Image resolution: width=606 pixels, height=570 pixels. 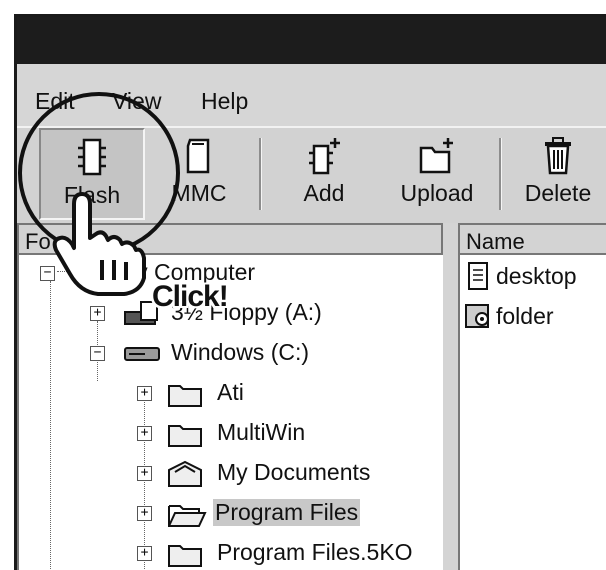 I want to click on trash-icon, so click(x=558, y=156).